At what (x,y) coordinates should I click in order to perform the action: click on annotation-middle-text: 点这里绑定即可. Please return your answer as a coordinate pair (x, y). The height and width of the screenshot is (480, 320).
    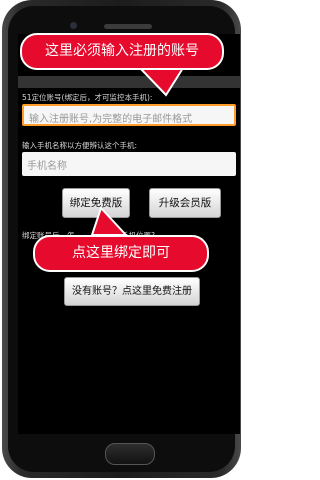
    Looking at the image, I should click on (121, 253).